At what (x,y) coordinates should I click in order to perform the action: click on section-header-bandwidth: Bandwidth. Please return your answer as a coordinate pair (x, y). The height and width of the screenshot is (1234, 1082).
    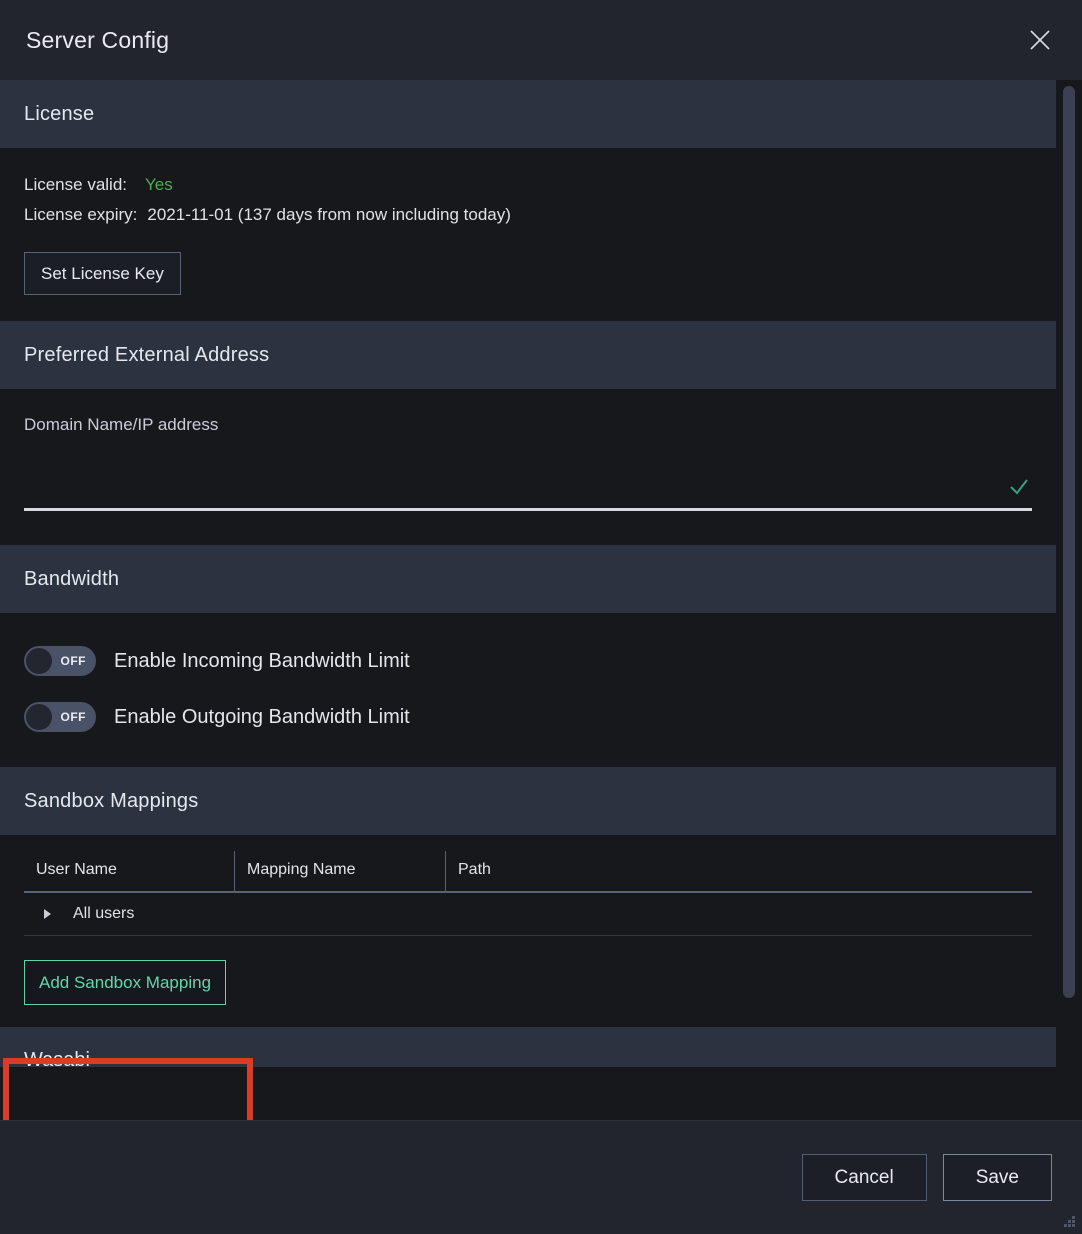
    Looking at the image, I should click on (528, 579).